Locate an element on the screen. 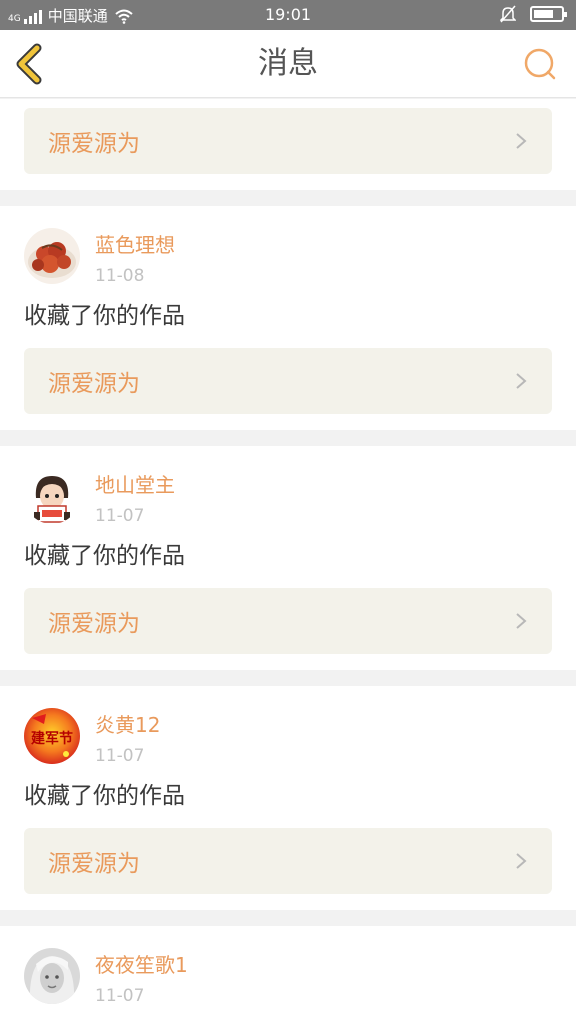 The height and width of the screenshot is (1024, 576). battery-icon is located at coordinates (548, 14).